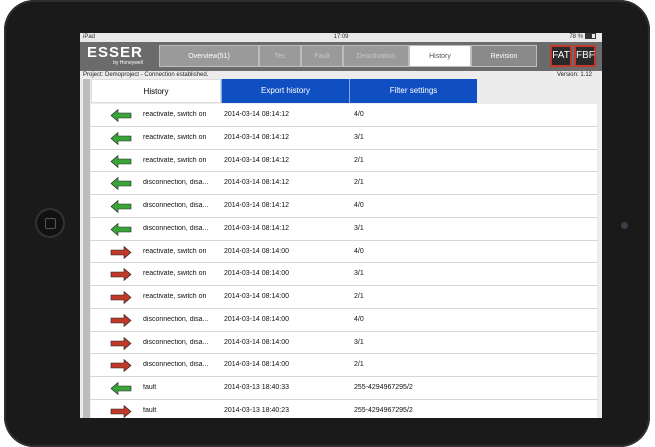 This screenshot has height=447, width=655. I want to click on battery-icon, so click(590, 36).